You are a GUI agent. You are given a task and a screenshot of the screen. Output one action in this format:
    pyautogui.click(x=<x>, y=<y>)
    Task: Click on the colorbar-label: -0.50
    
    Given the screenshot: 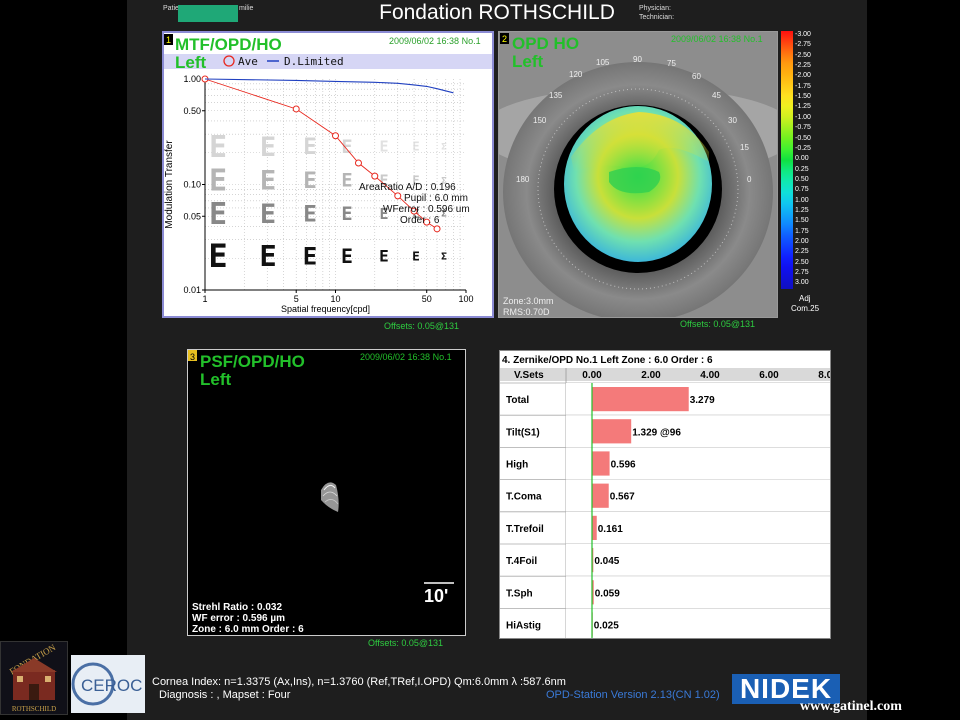 What is the action you would take?
    pyautogui.click(x=803, y=138)
    